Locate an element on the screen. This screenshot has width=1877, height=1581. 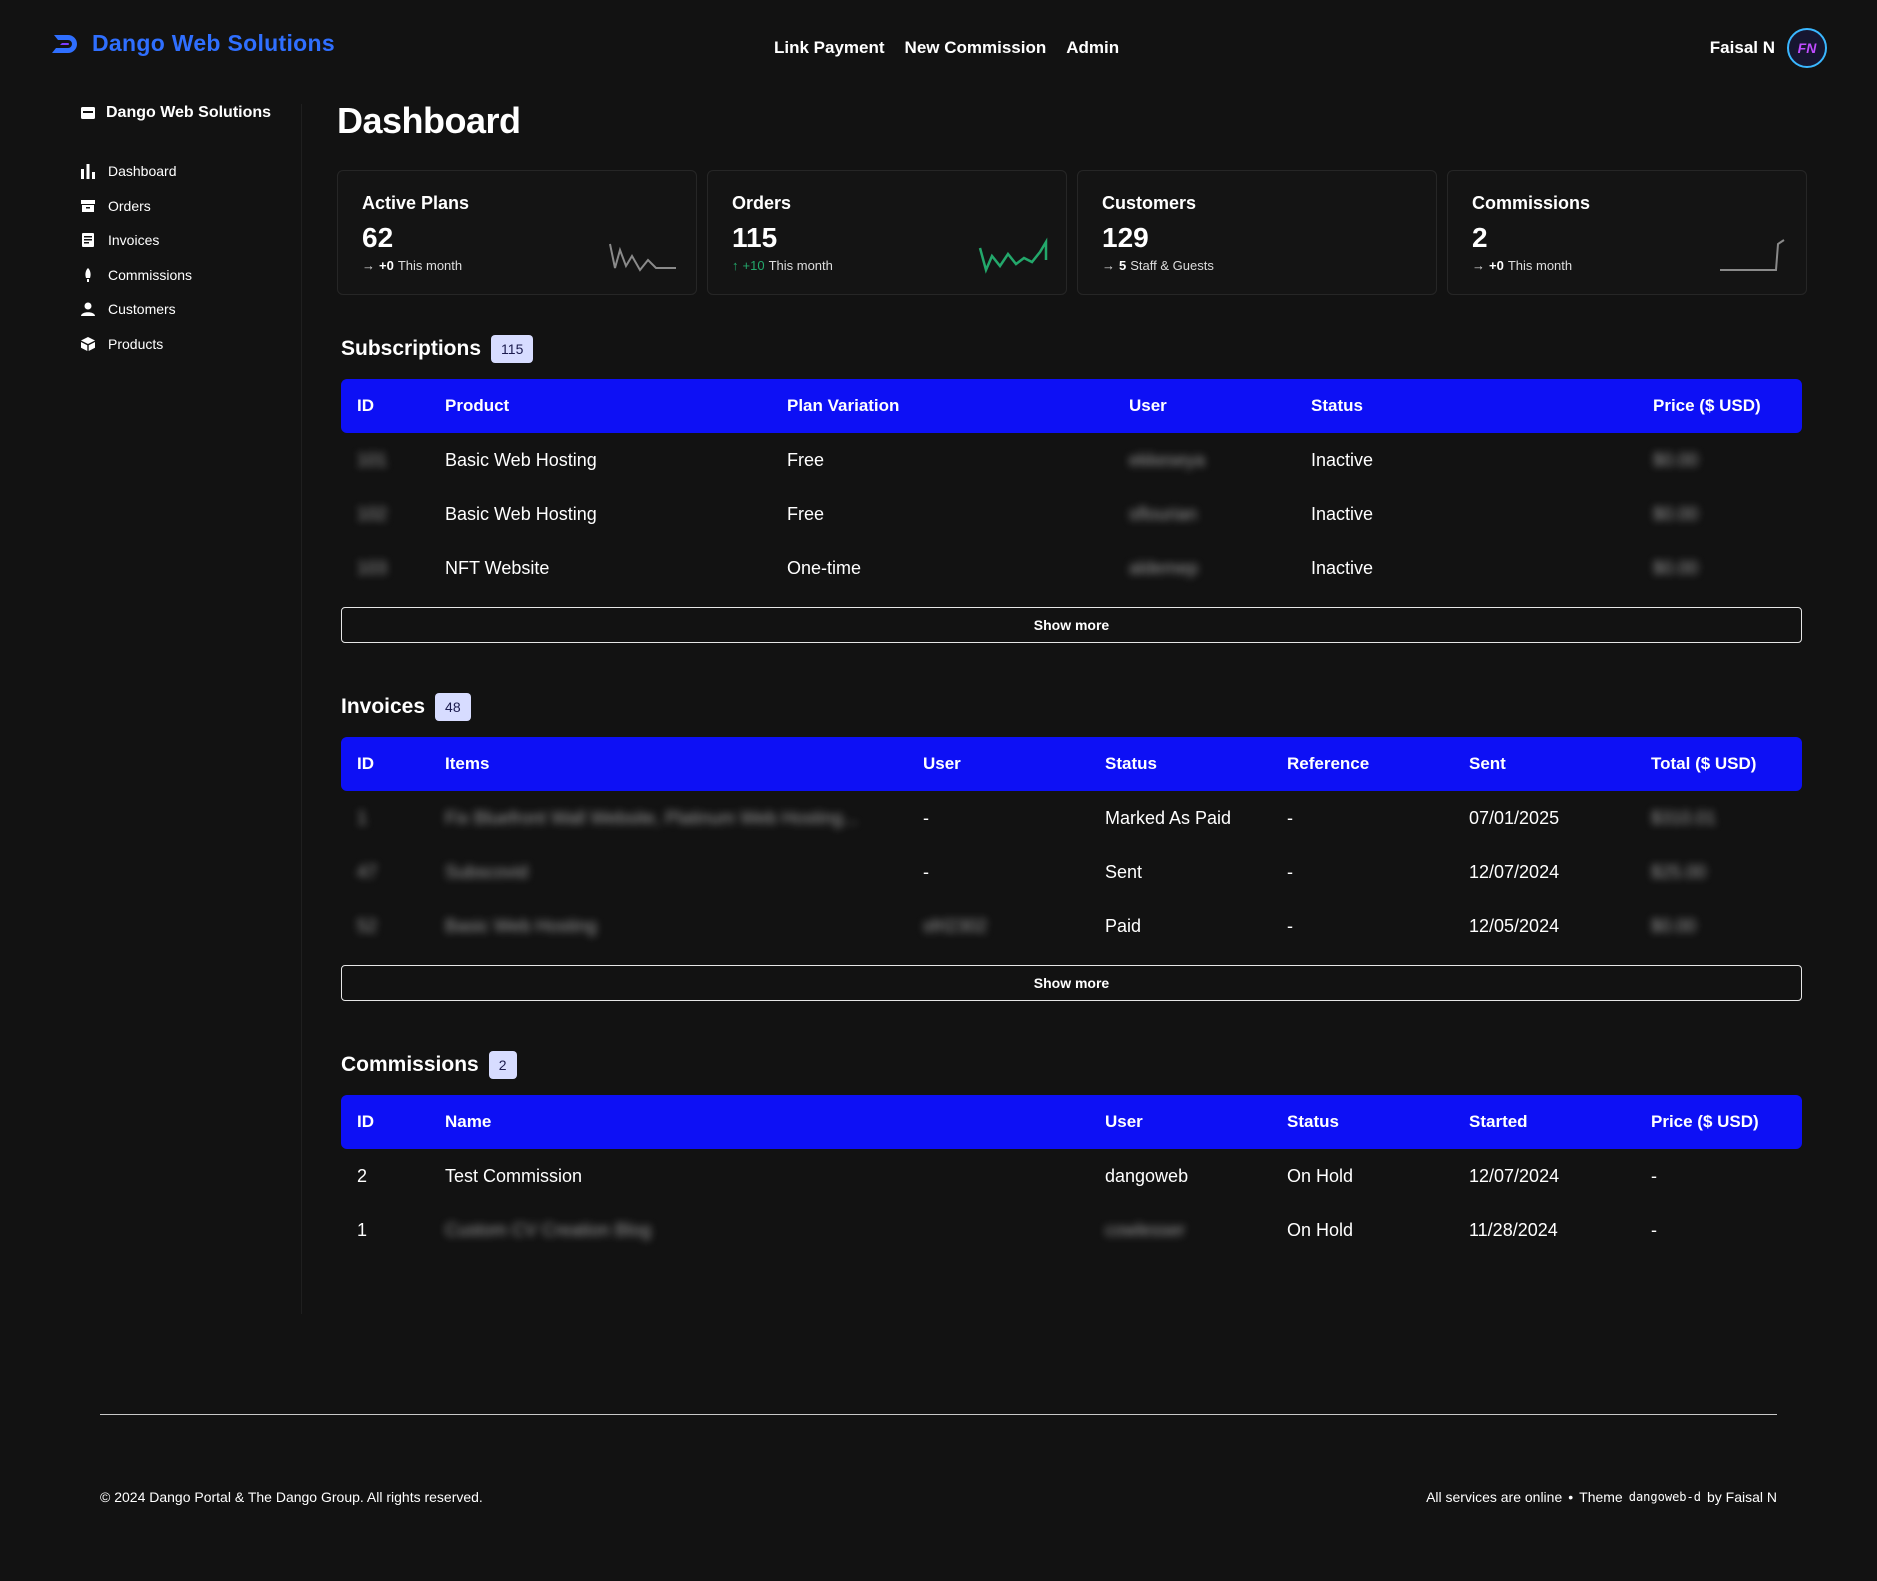
sparkline-icon is located at coordinates (1752, 255).